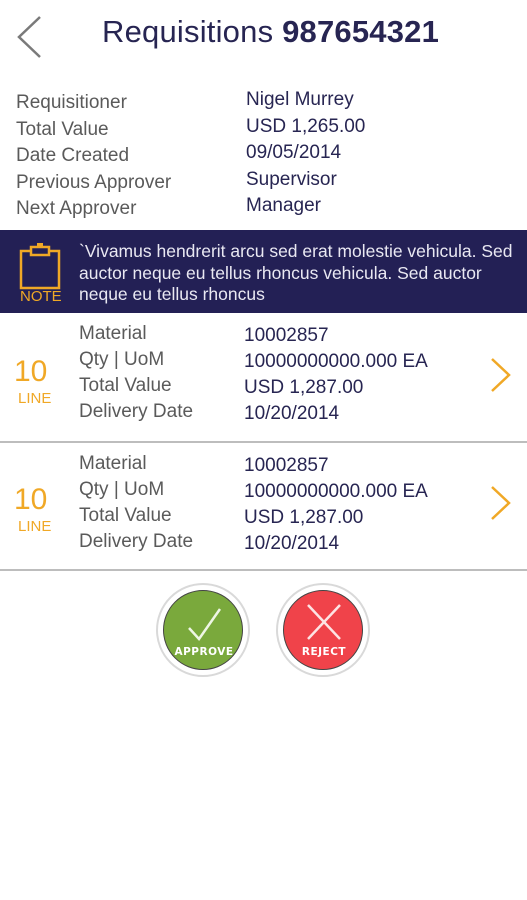 The image size is (527, 900). I want to click on summary-row: Next Approver Manager, so click(266, 209).